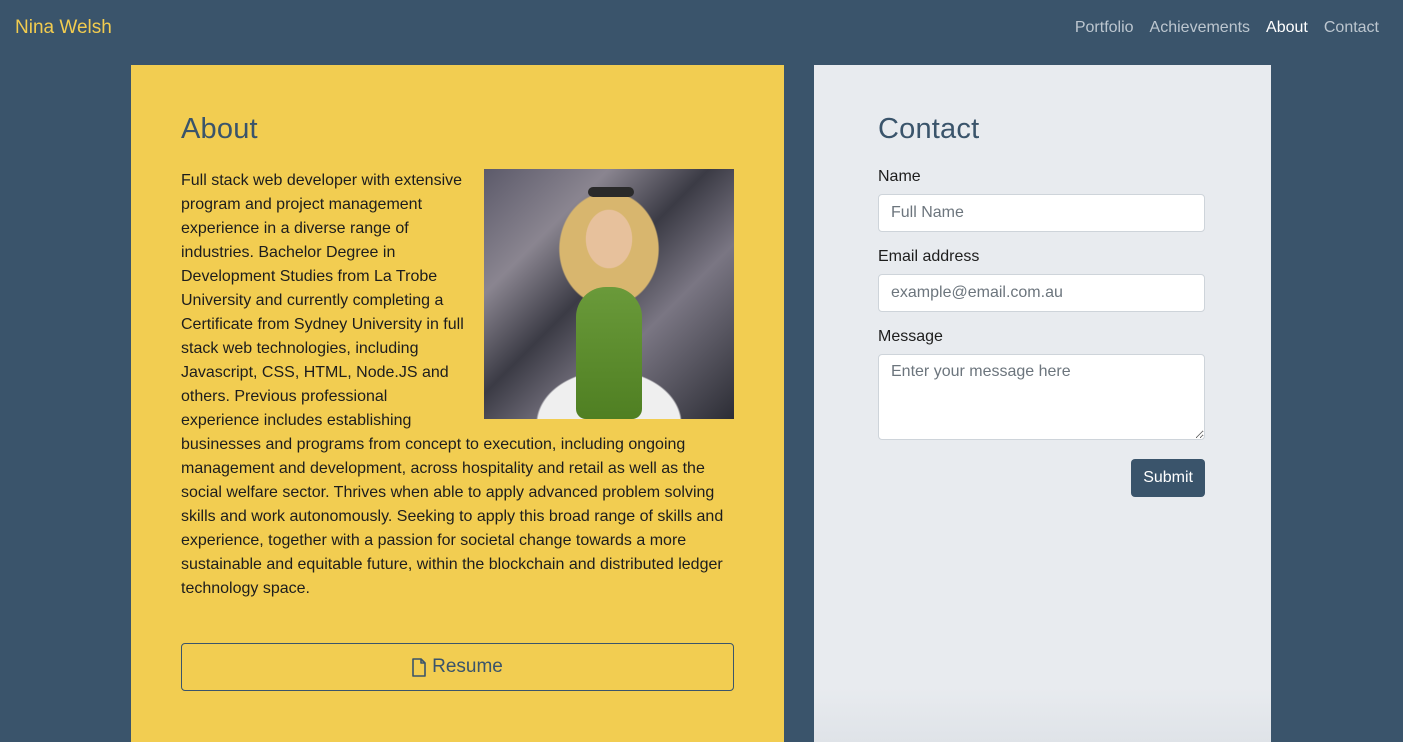 The image size is (1403, 742). I want to click on resume-button: Resume, so click(457, 667).